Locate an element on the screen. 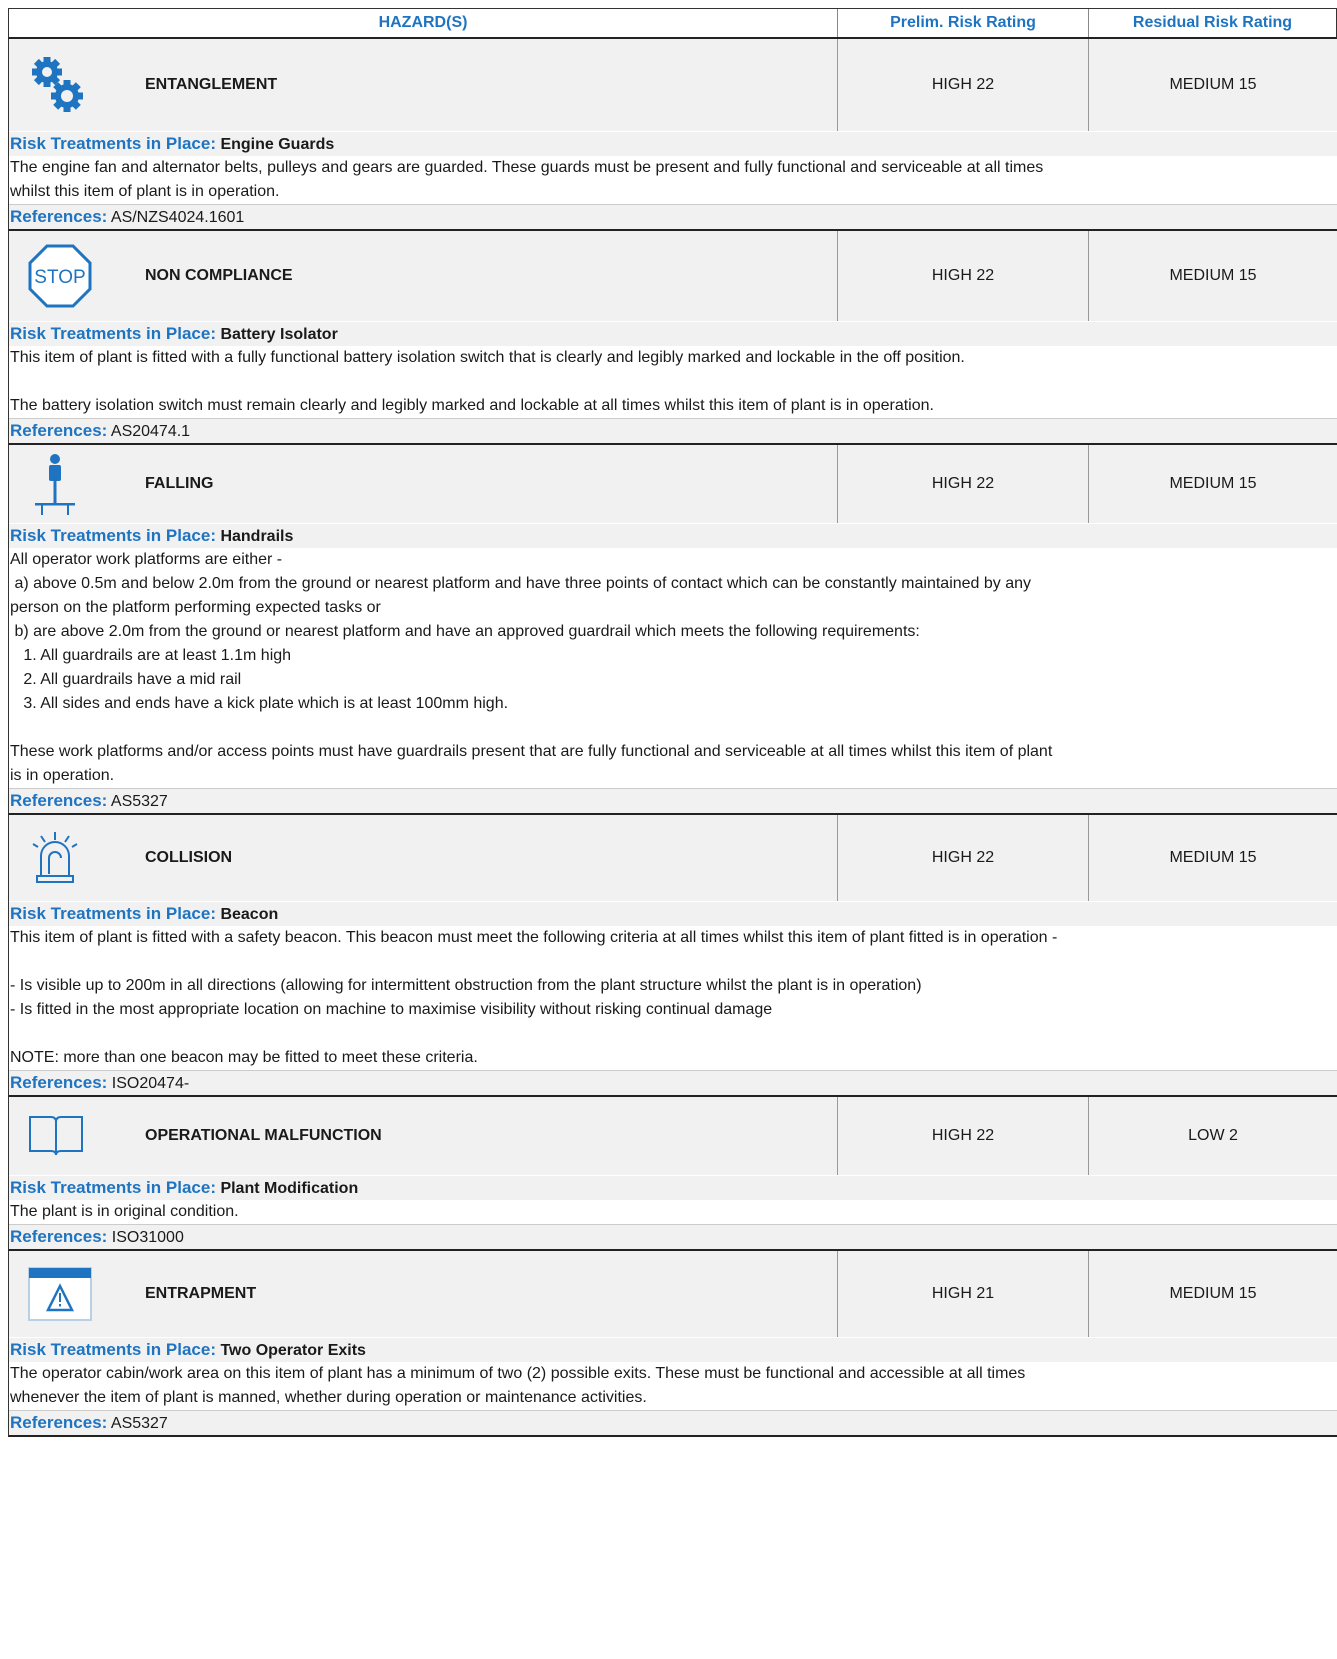 Image resolution: width=1337 pixels, height=1659 pixels. hazard-row: OPERATIONAL MALFUNCTION HIGH 22 LOW 2 is located at coordinates (673, 1136).